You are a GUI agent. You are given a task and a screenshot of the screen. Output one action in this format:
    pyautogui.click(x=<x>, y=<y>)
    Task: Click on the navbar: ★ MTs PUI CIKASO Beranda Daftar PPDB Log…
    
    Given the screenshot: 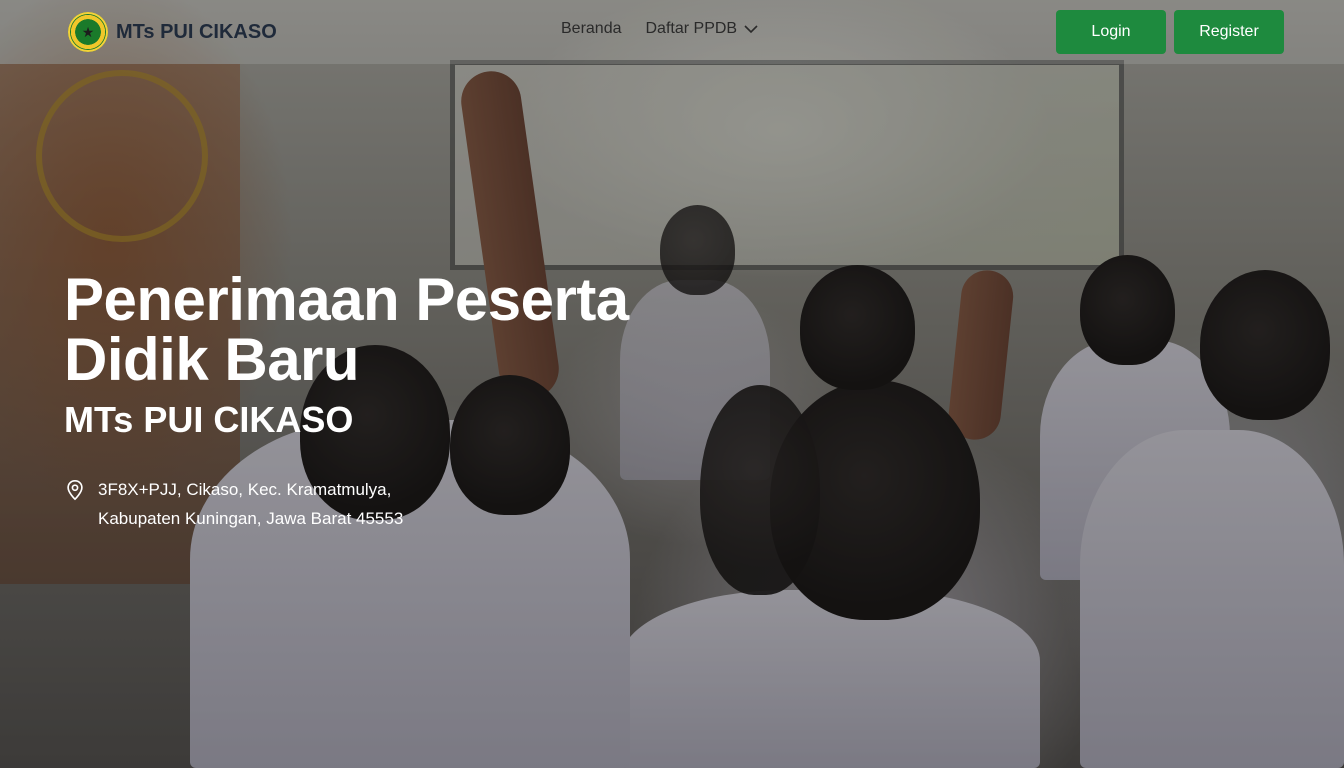 What is the action you would take?
    pyautogui.click(x=672, y=32)
    